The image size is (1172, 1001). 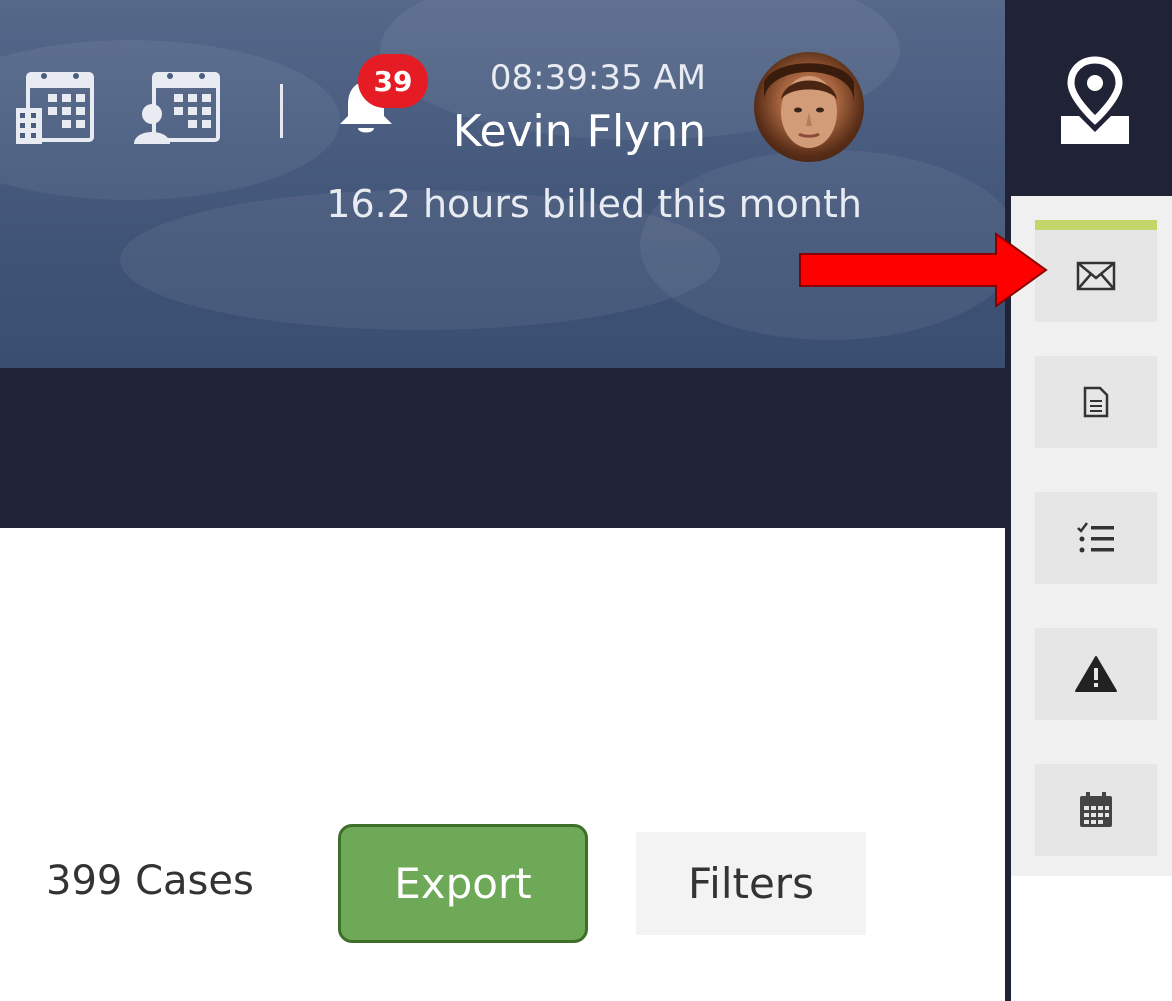 I want to click on nav-band, so click(x=502, y=448).